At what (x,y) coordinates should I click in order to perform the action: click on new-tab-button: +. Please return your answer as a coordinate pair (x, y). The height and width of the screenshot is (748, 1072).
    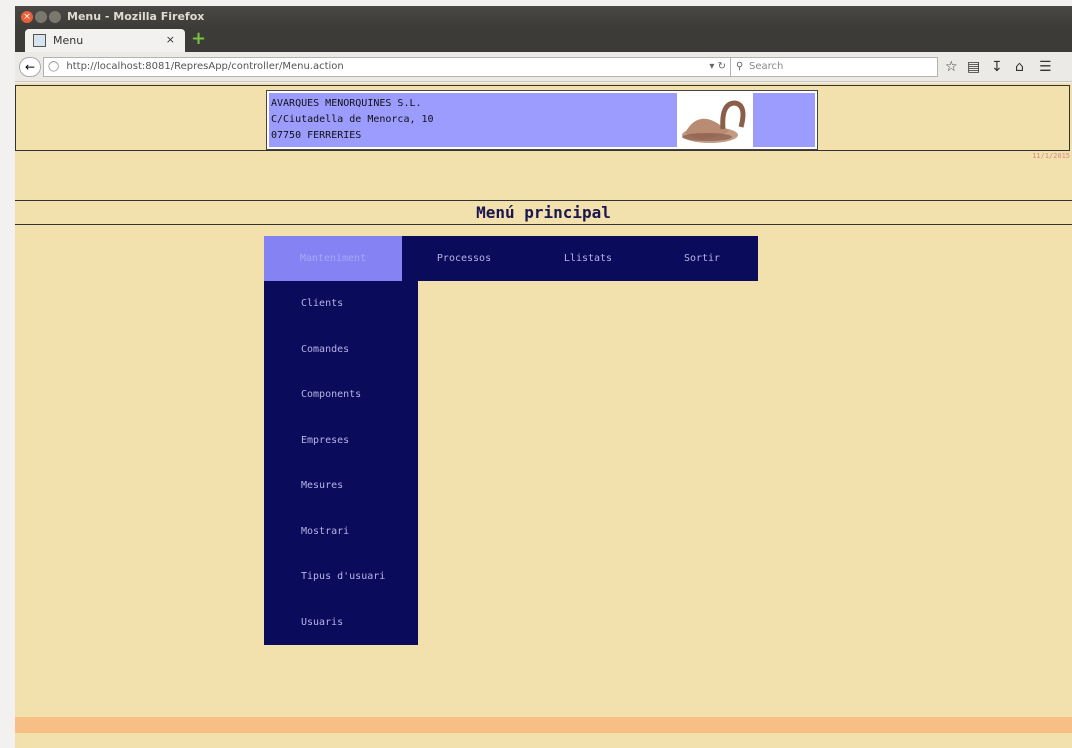
    Looking at the image, I should click on (198, 39).